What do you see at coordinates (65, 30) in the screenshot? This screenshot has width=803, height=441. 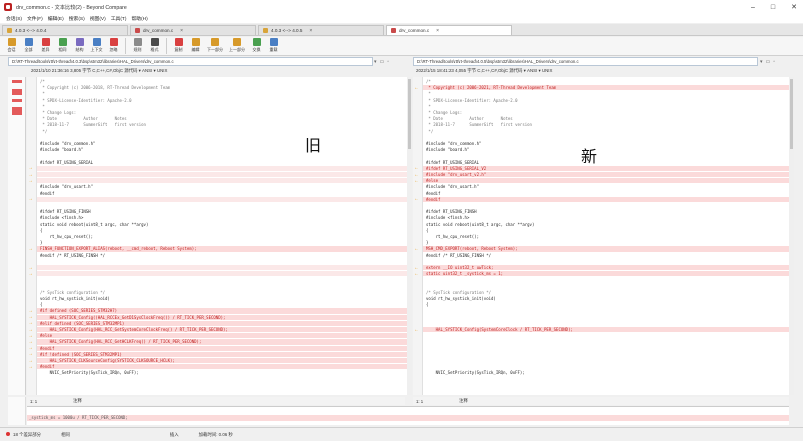 I see `tab-folder-compare-1: 4.0.3 <--> 4.0.4` at bounding box center [65, 30].